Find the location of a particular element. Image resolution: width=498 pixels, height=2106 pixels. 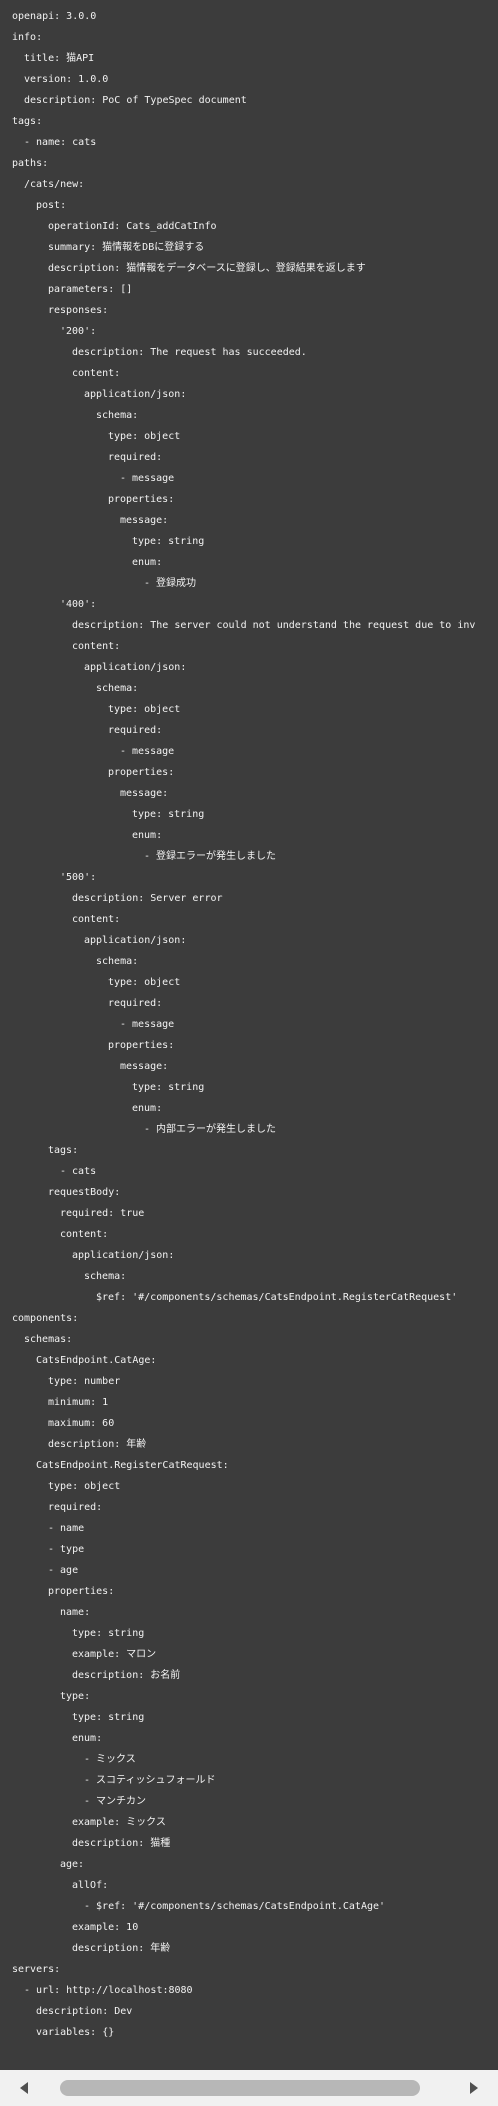

code-line: description: お名前 is located at coordinates (126, 1675).